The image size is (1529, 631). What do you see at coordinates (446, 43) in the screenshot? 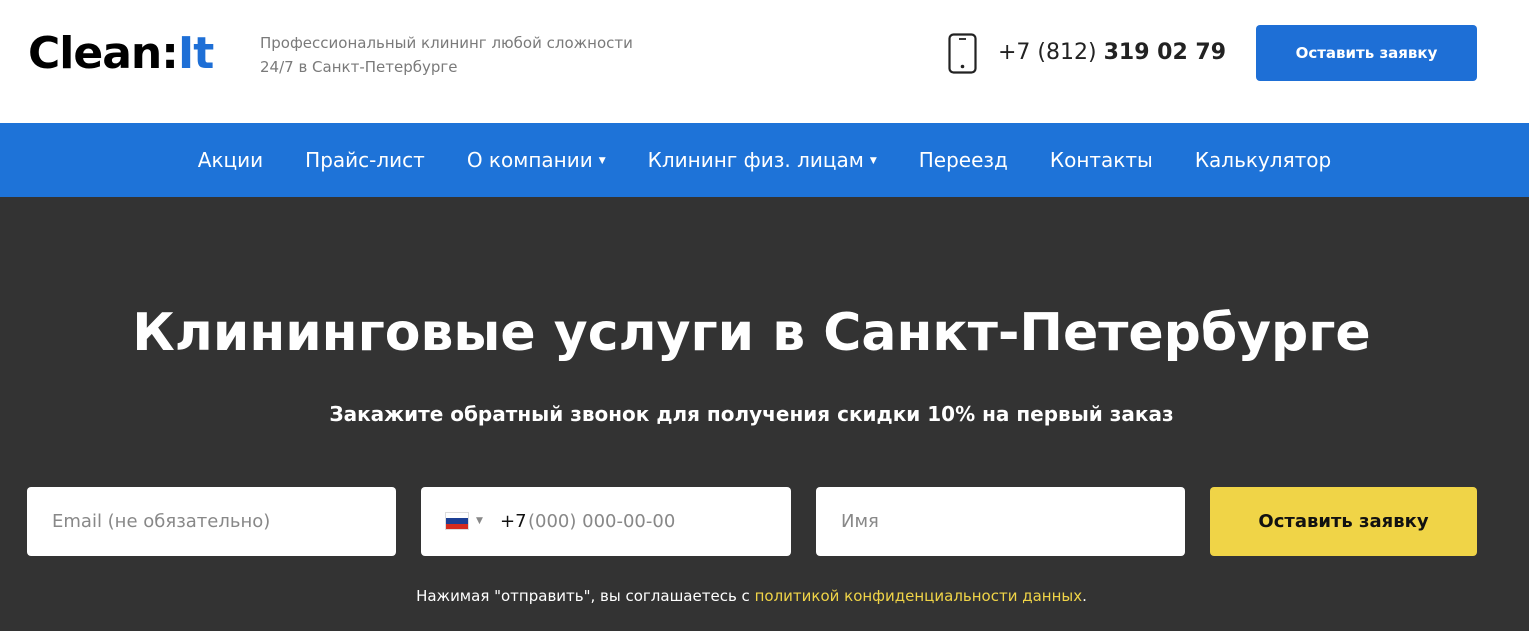
I see `tagline-line-1: Профессиональный клининг любой сложности` at bounding box center [446, 43].